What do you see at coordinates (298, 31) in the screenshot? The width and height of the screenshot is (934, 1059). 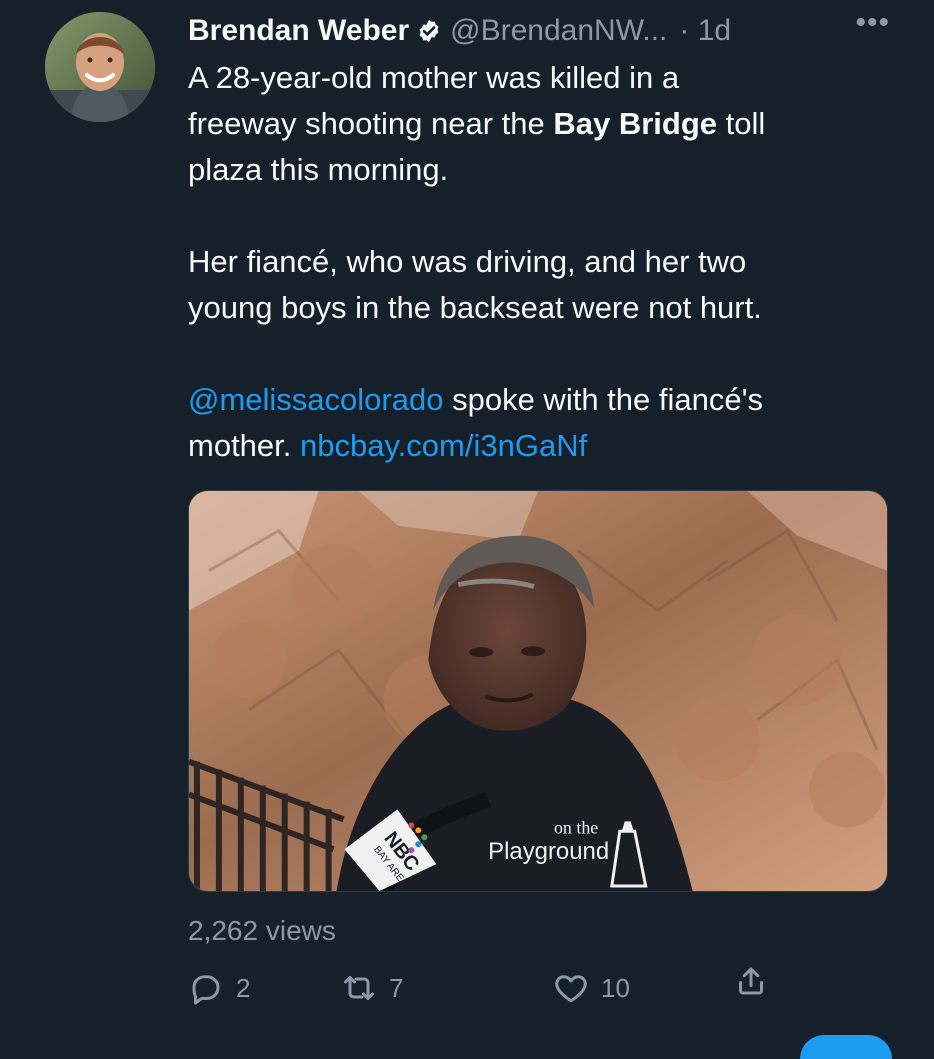 I see `author-name: Brendan Weber` at bounding box center [298, 31].